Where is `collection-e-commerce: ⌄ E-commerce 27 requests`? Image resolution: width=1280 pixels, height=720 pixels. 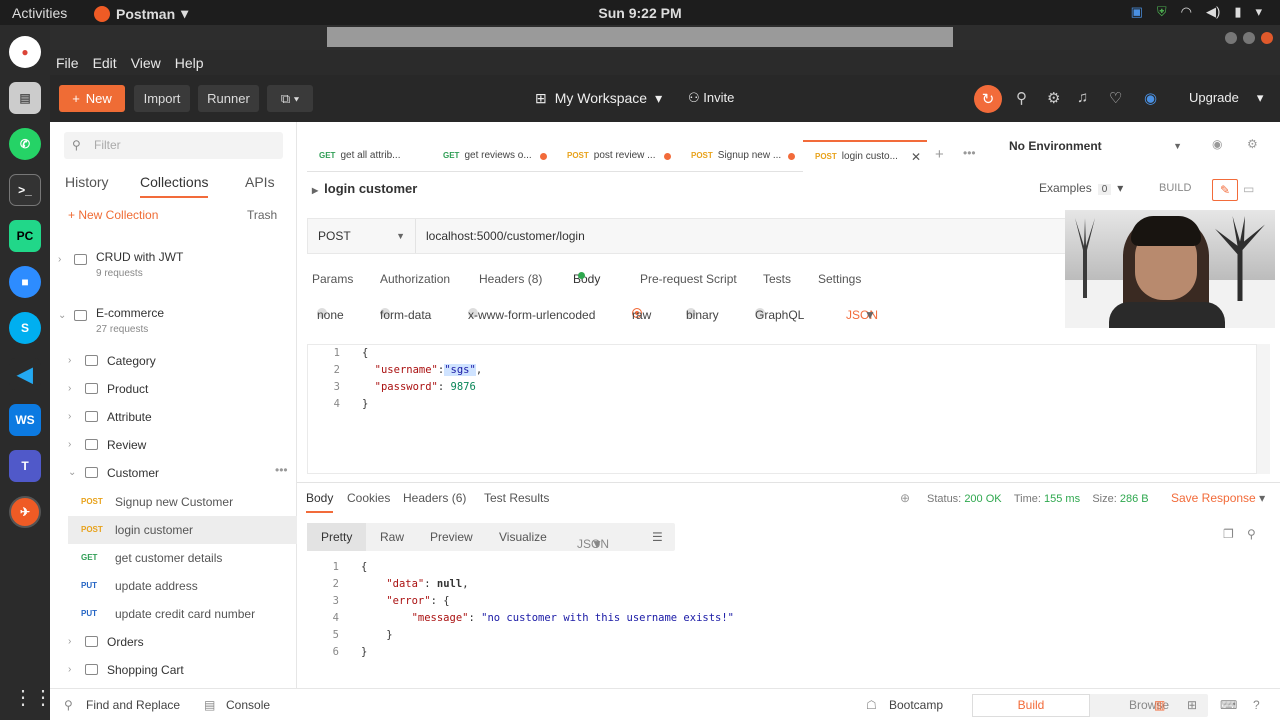
collection-e-commerce: ⌄ E-commerce 27 requests is located at coordinates (173, 327).